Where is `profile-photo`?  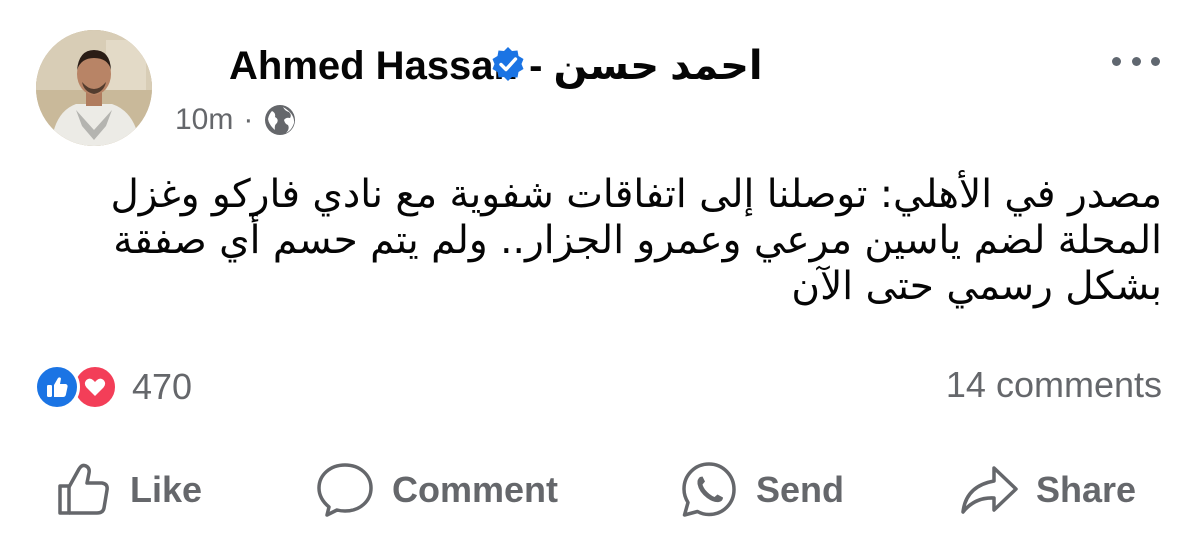 profile-photo is located at coordinates (94, 88).